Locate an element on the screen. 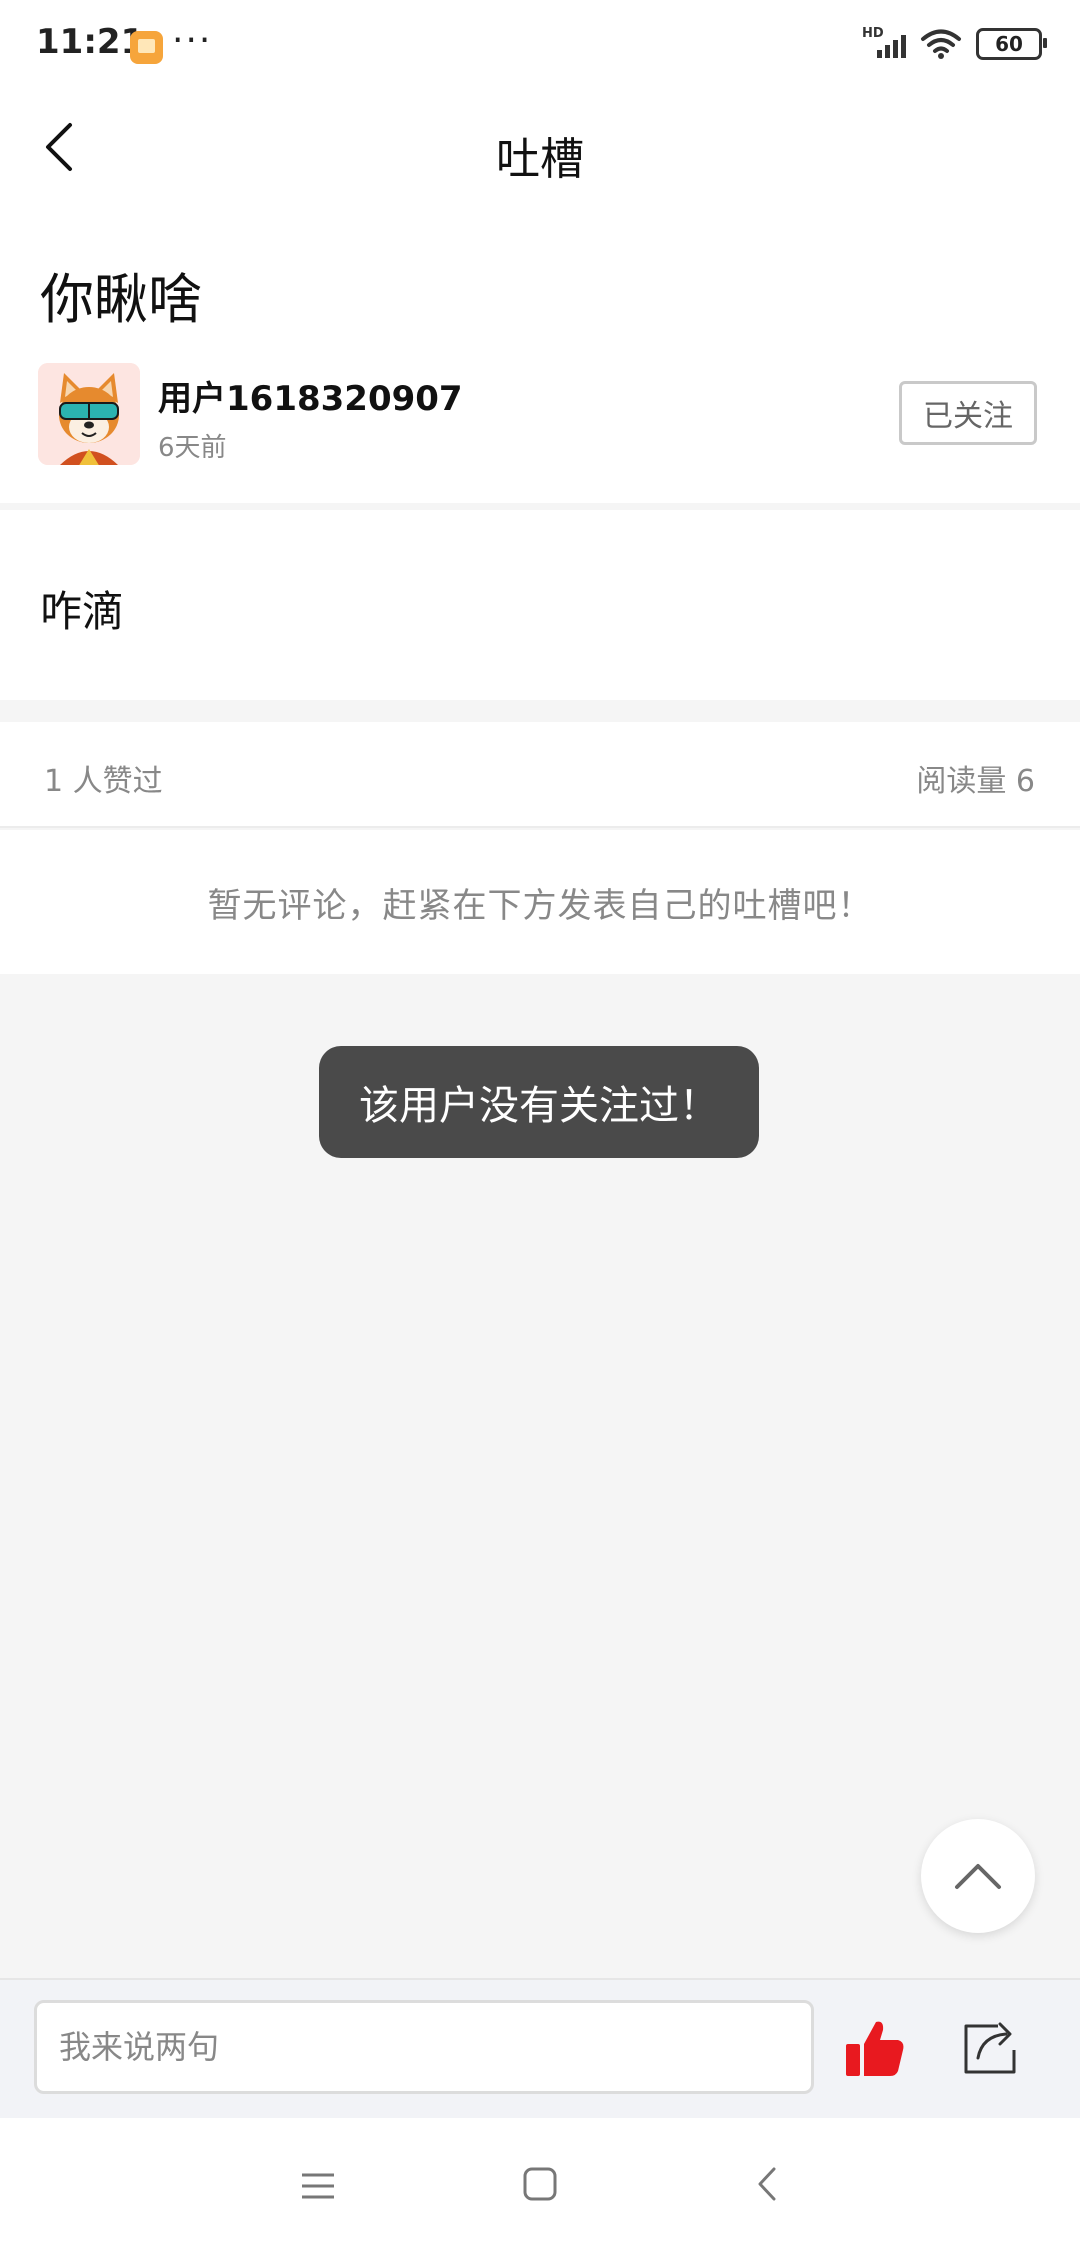 This screenshot has height=2248, width=1080. system-nav-bar is located at coordinates (540, 2183).